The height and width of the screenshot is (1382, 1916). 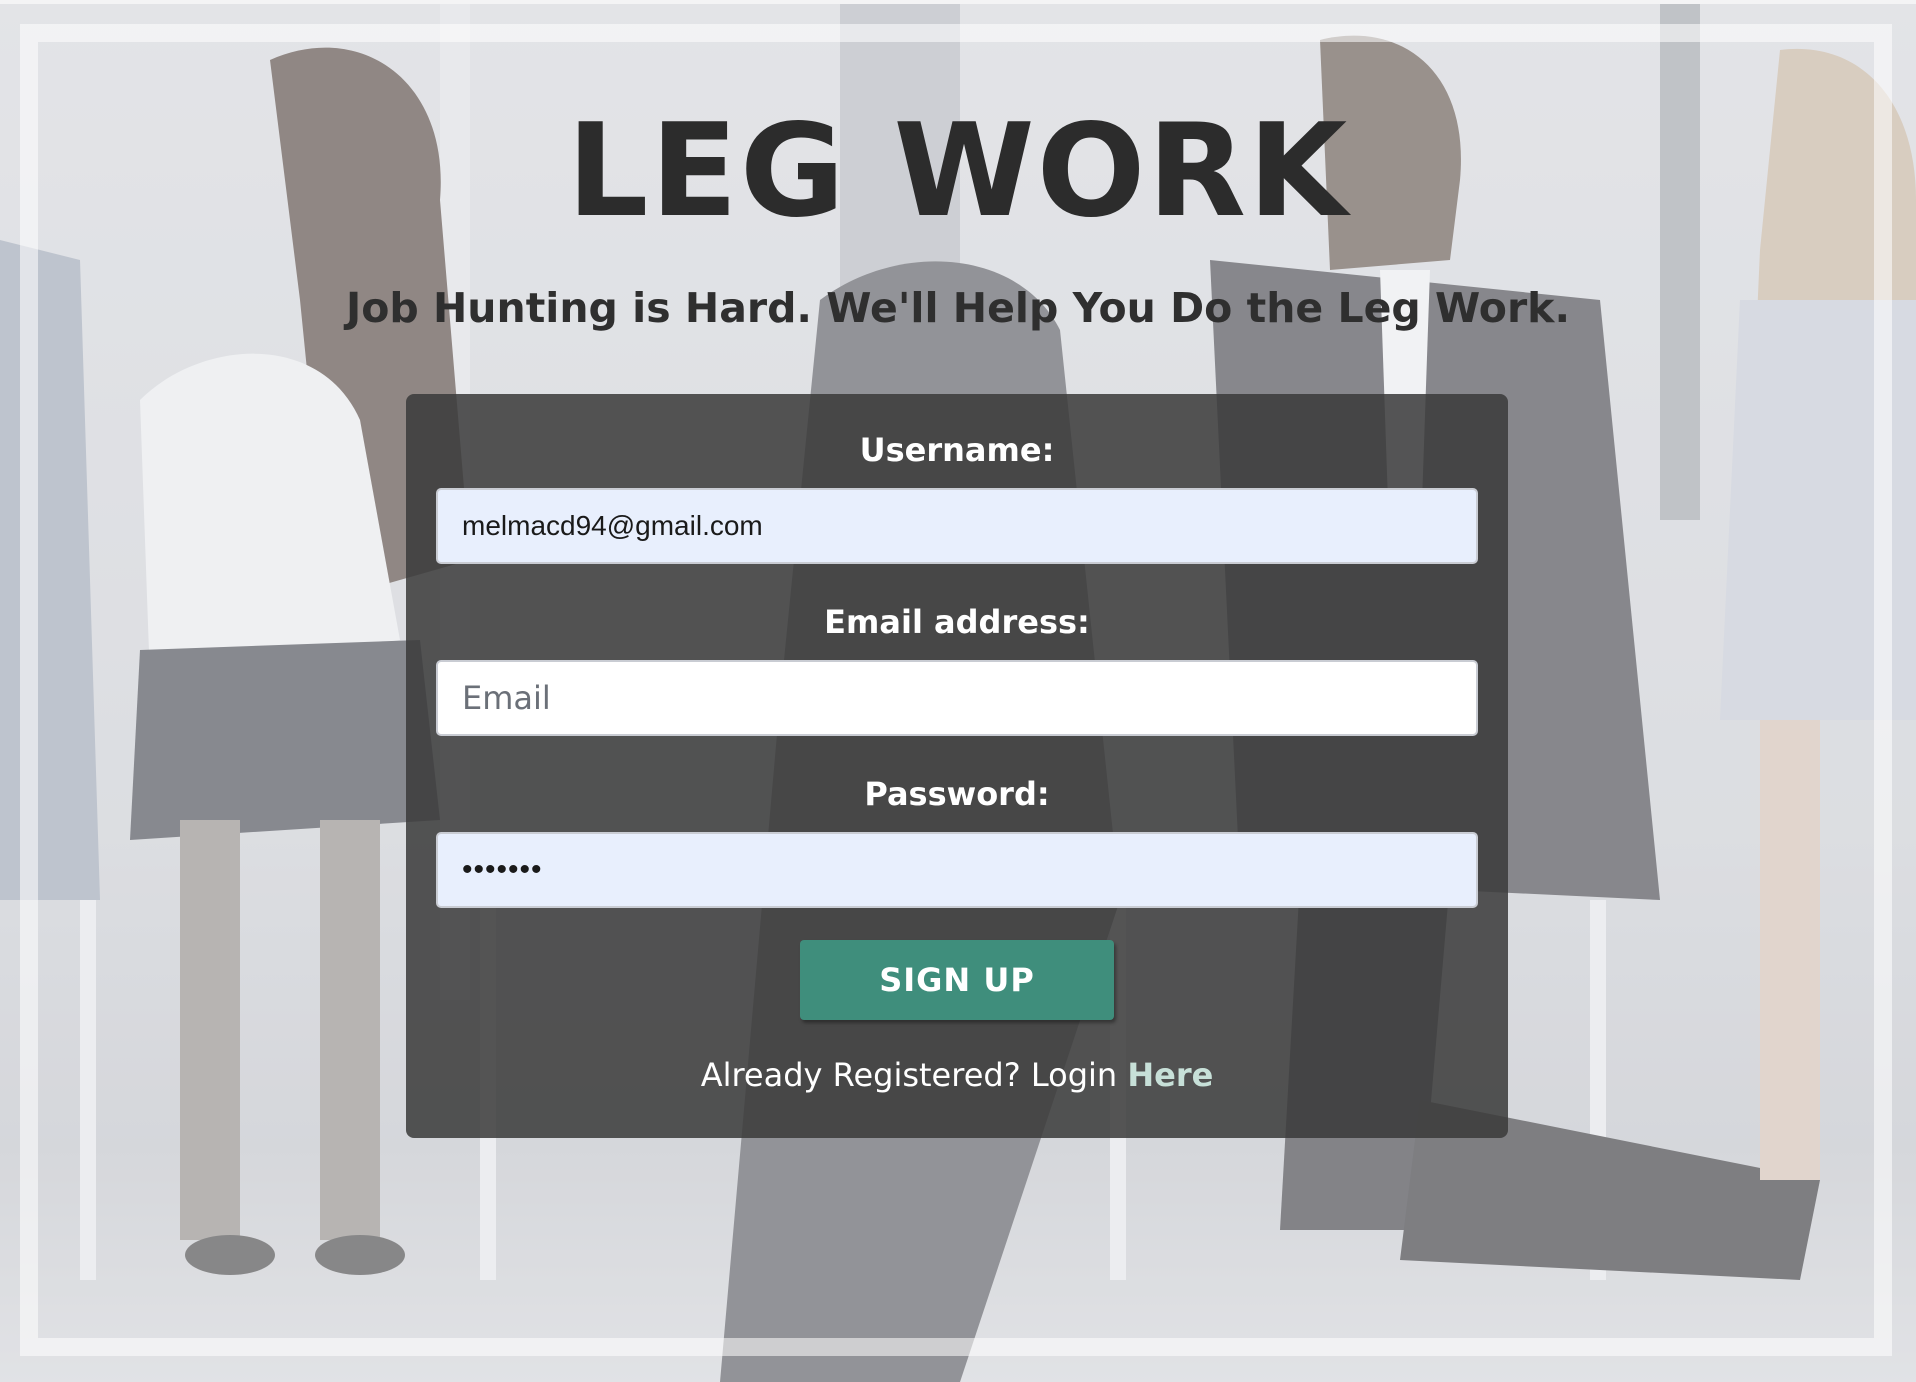 I want to click on page-title: LEG WORK, so click(x=958, y=171).